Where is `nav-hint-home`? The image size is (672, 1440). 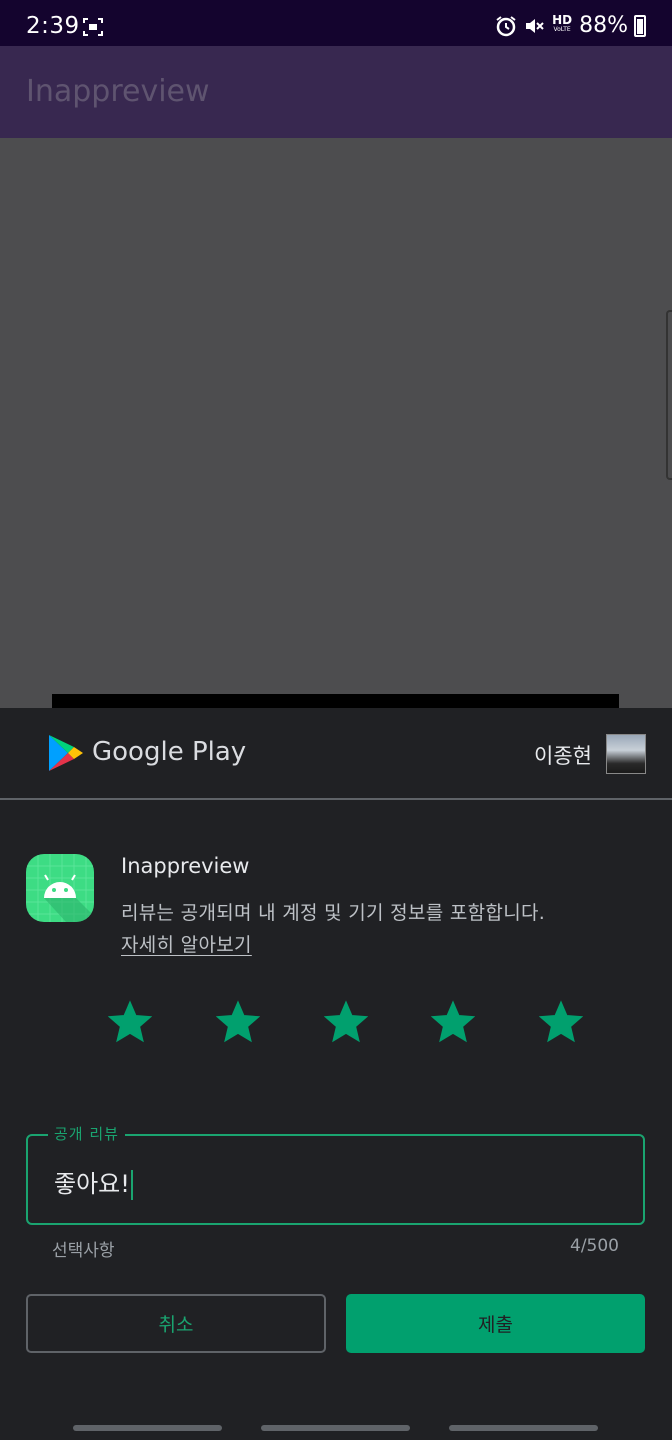
nav-hint-home is located at coordinates (335, 1428).